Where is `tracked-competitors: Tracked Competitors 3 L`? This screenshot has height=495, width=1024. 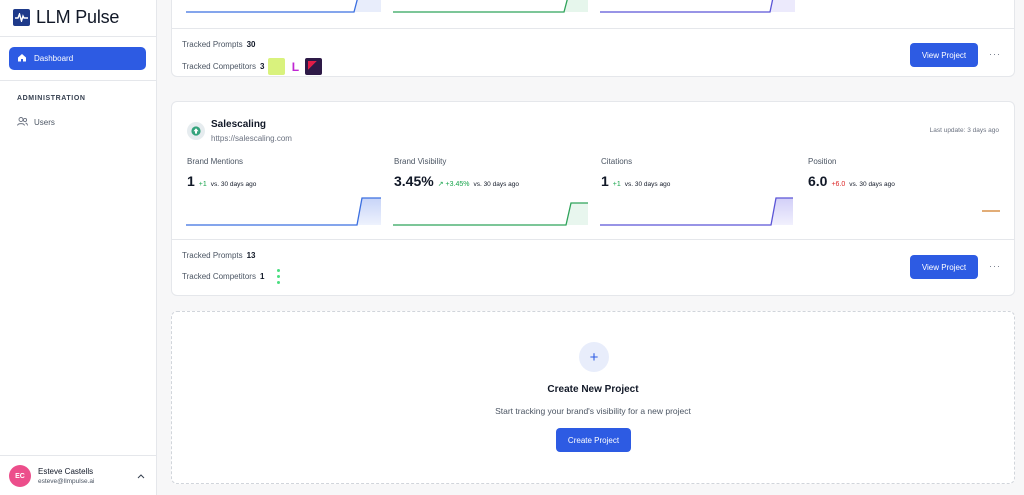
tracked-competitors: Tracked Competitors 3 L is located at coordinates (252, 66).